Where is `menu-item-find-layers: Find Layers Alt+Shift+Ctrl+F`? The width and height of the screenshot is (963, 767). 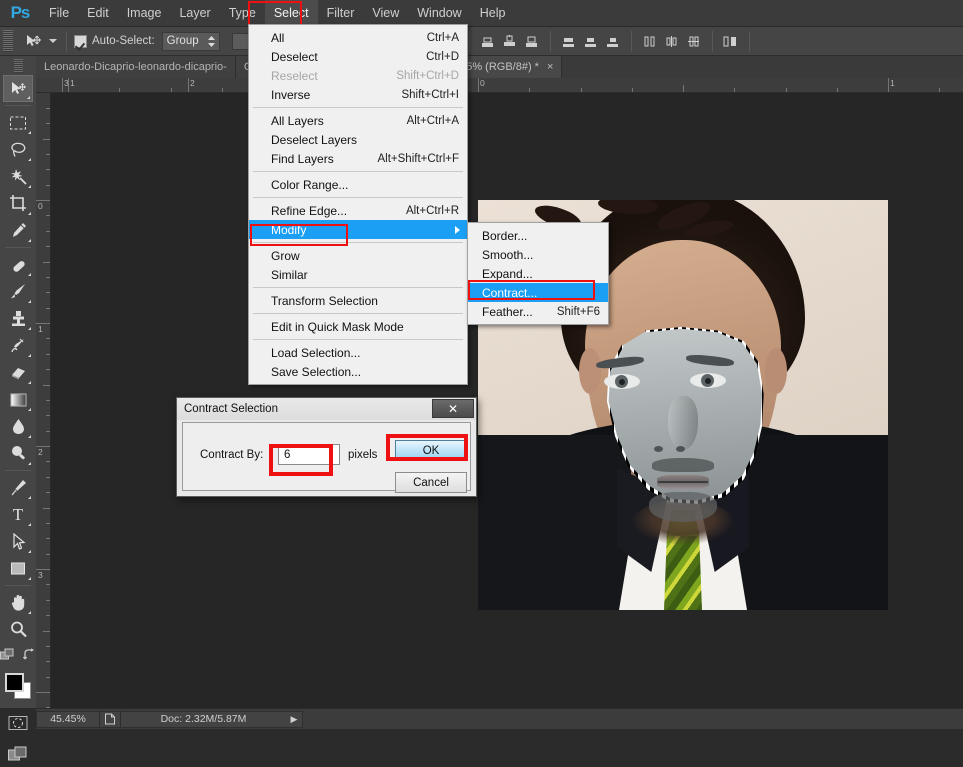 menu-item-find-layers: Find Layers Alt+Shift+Ctrl+F is located at coordinates (358, 158).